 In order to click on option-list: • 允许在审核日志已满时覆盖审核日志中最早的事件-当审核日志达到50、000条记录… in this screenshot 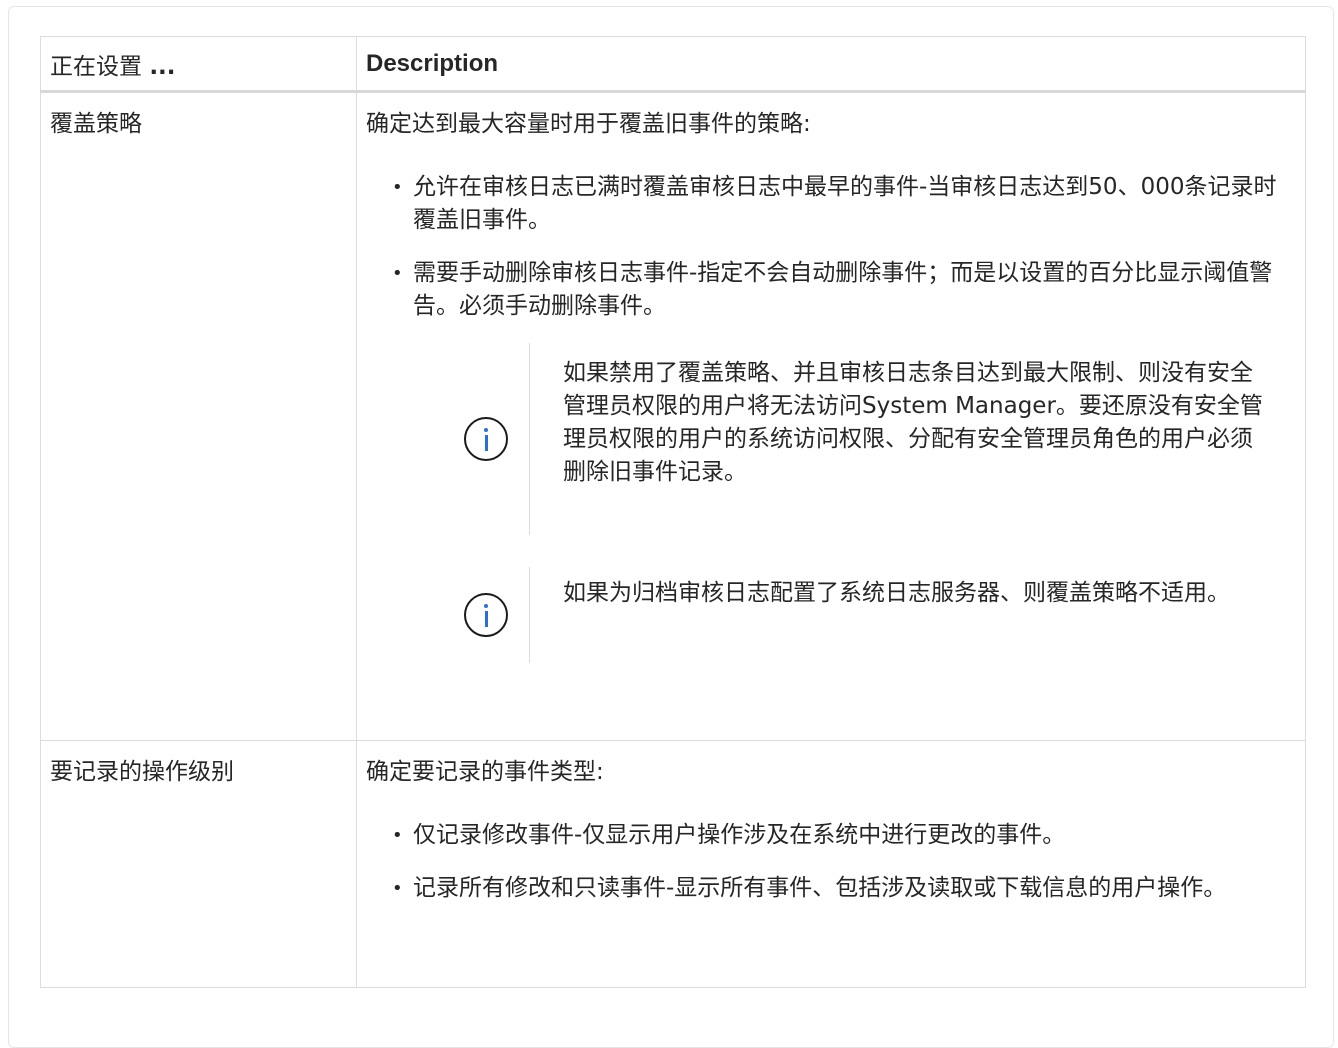, I will do `click(831, 247)`.